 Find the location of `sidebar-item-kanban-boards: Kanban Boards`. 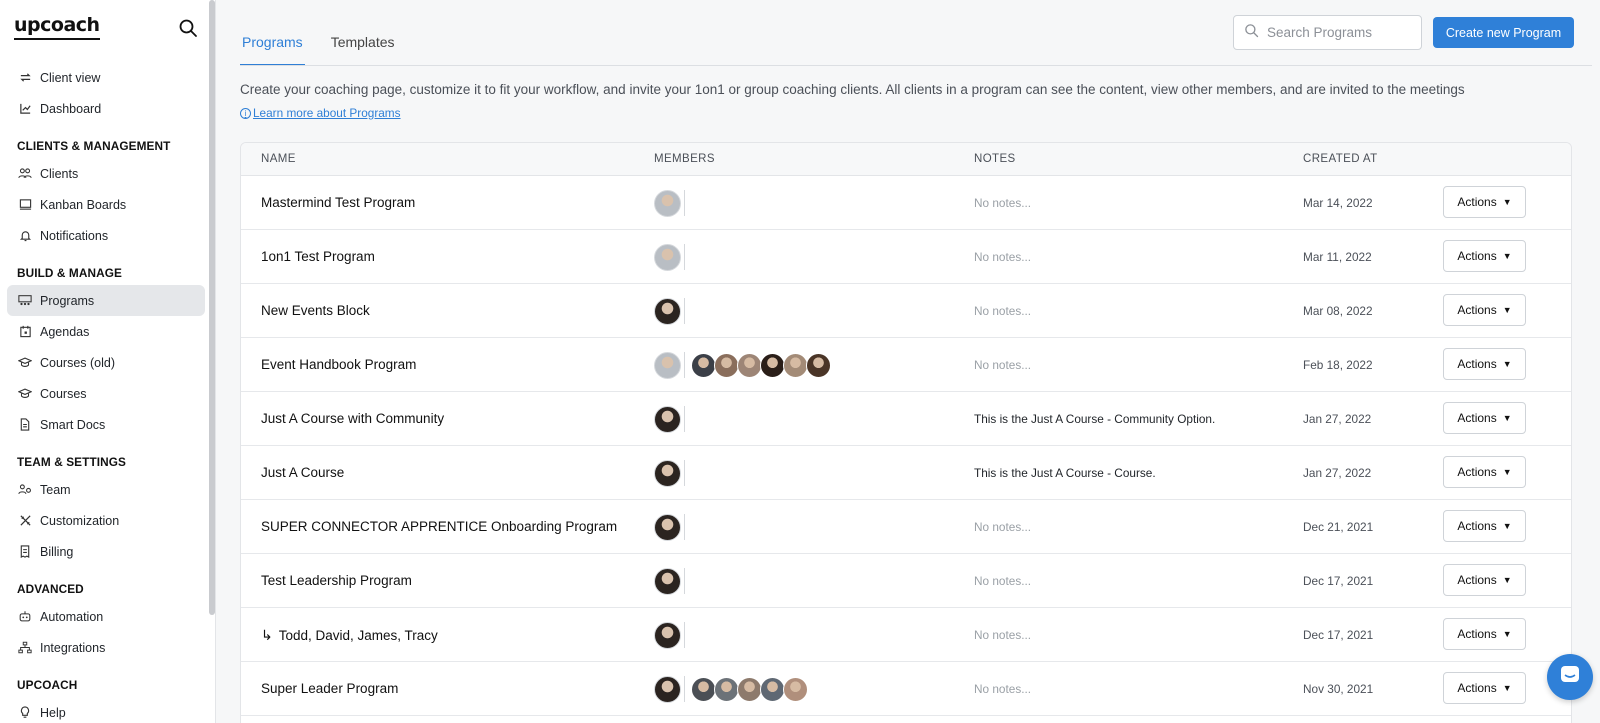

sidebar-item-kanban-boards: Kanban Boards is located at coordinates (106, 204).